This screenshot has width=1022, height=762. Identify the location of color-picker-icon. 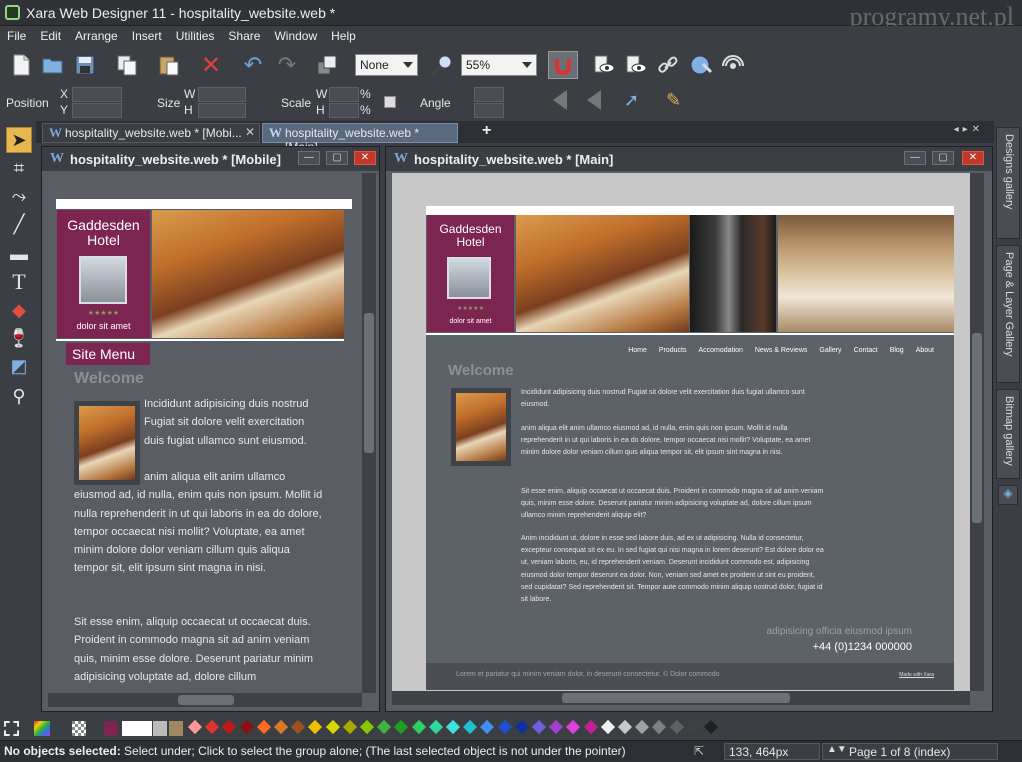
(42, 728).